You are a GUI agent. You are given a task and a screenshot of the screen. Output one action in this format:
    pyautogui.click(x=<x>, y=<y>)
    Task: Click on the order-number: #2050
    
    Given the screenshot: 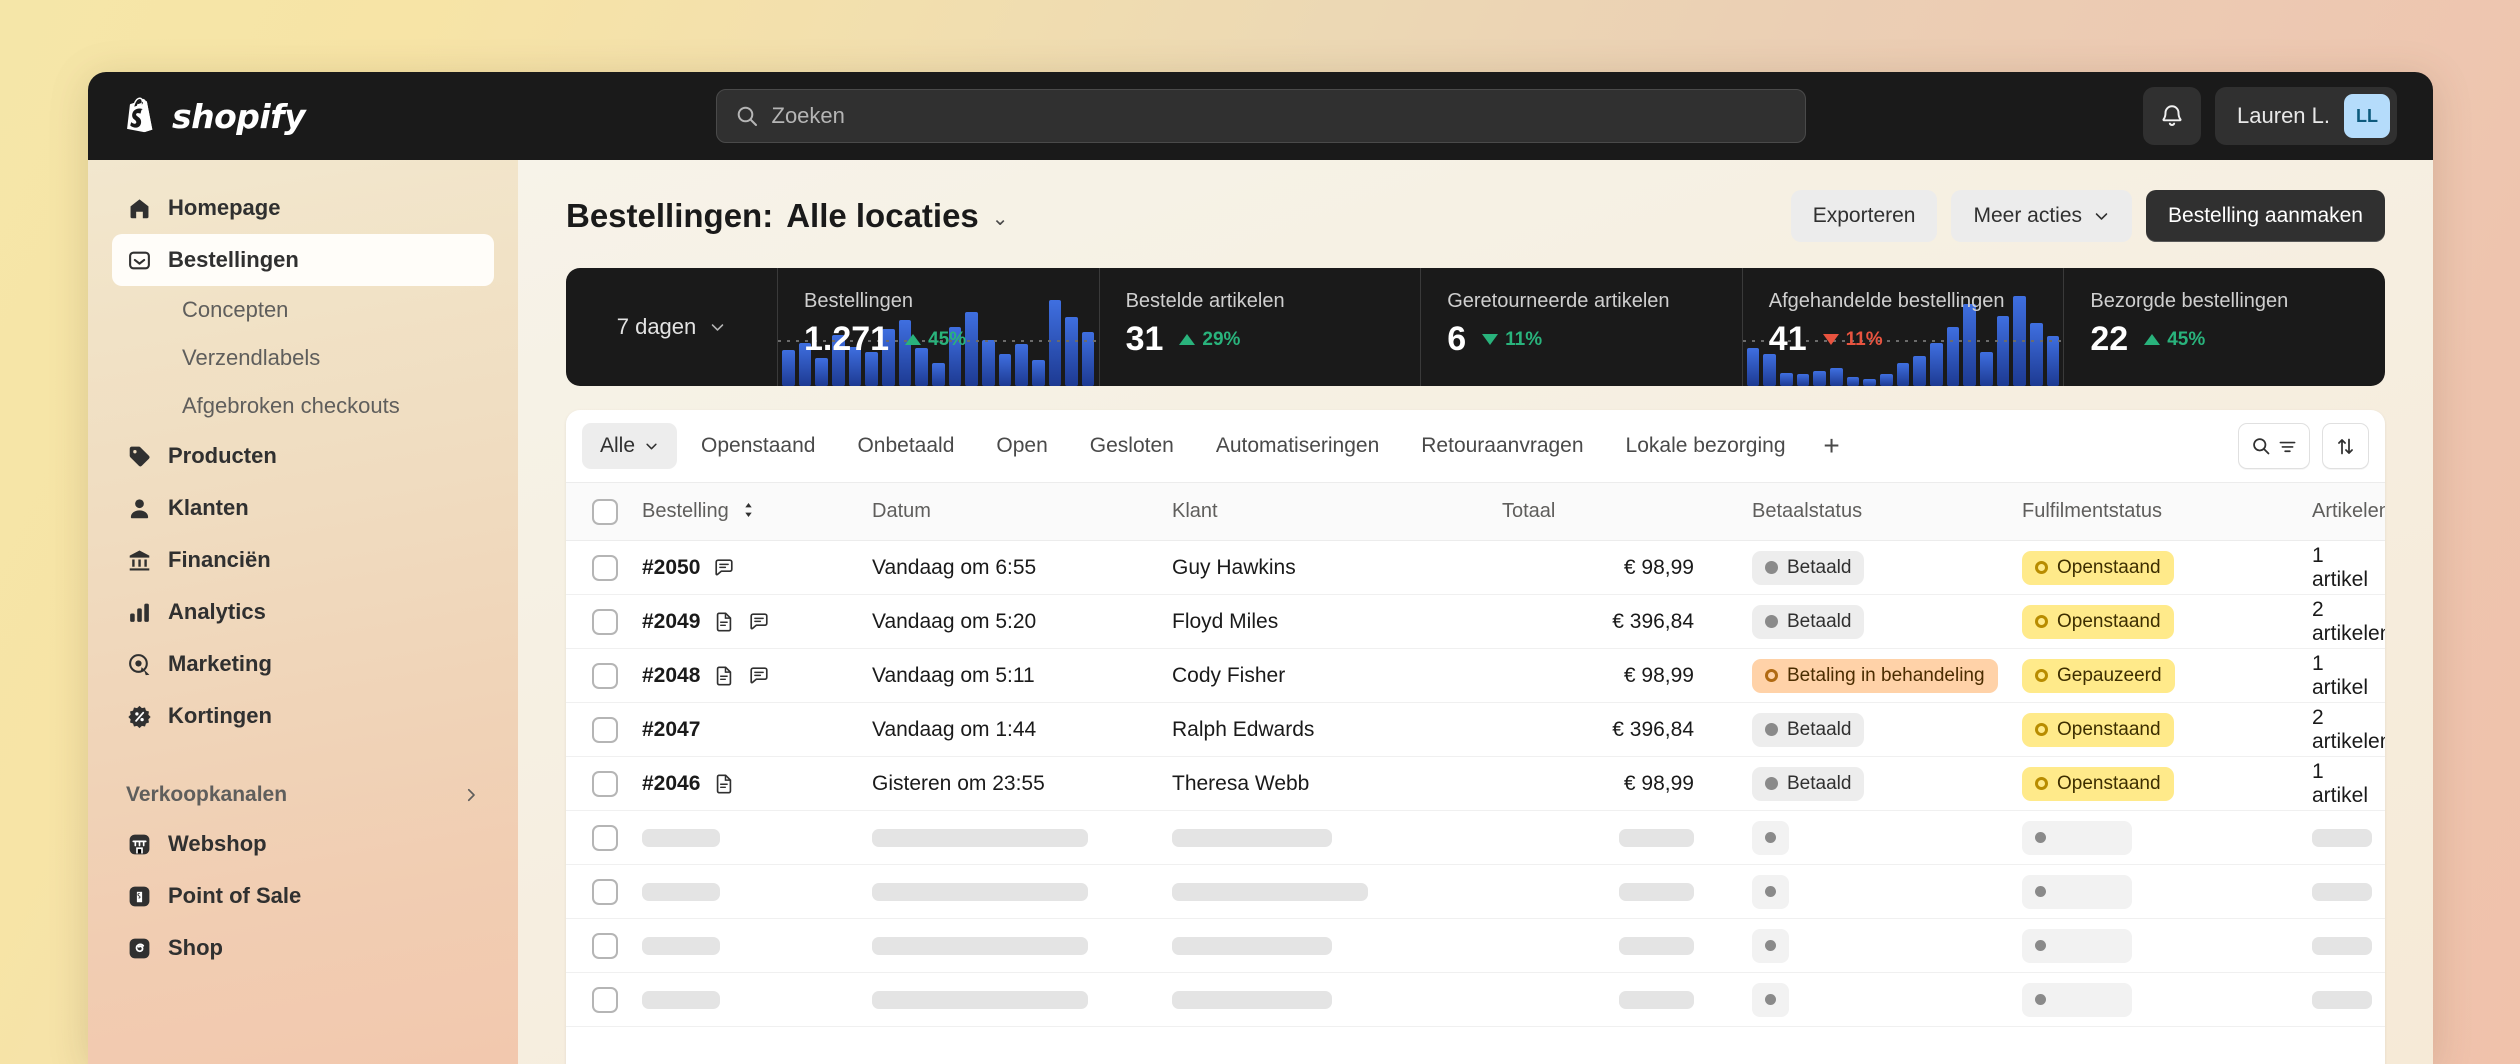 What is the action you would take?
    pyautogui.click(x=671, y=568)
    